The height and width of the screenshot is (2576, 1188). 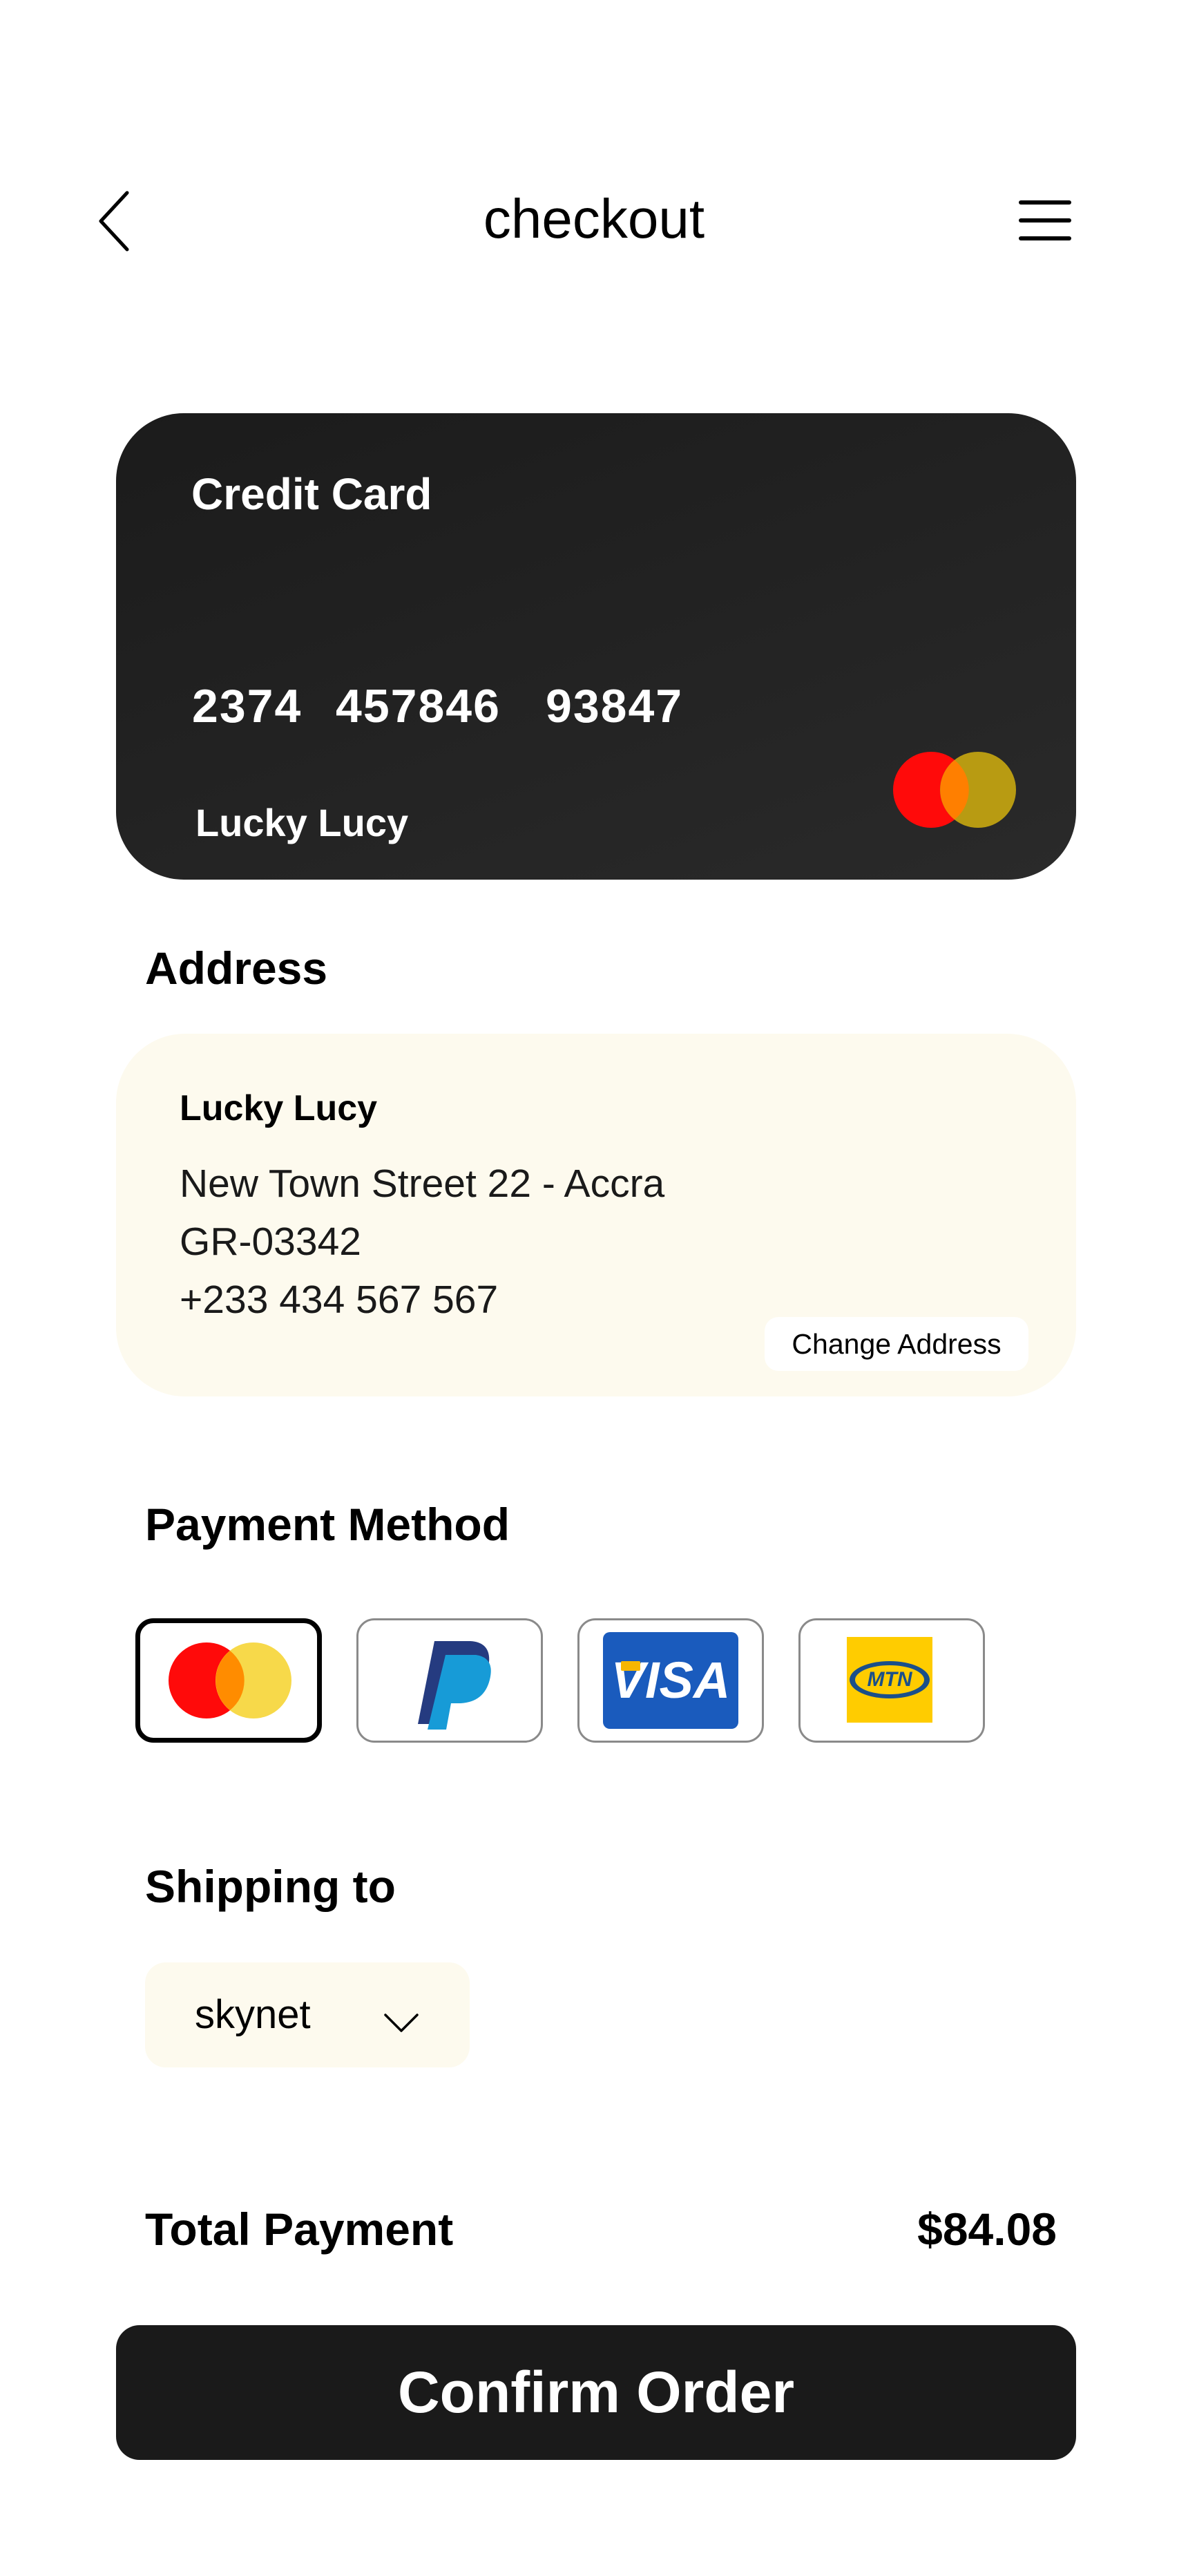 I want to click on page-title: checkout, so click(x=594, y=218).